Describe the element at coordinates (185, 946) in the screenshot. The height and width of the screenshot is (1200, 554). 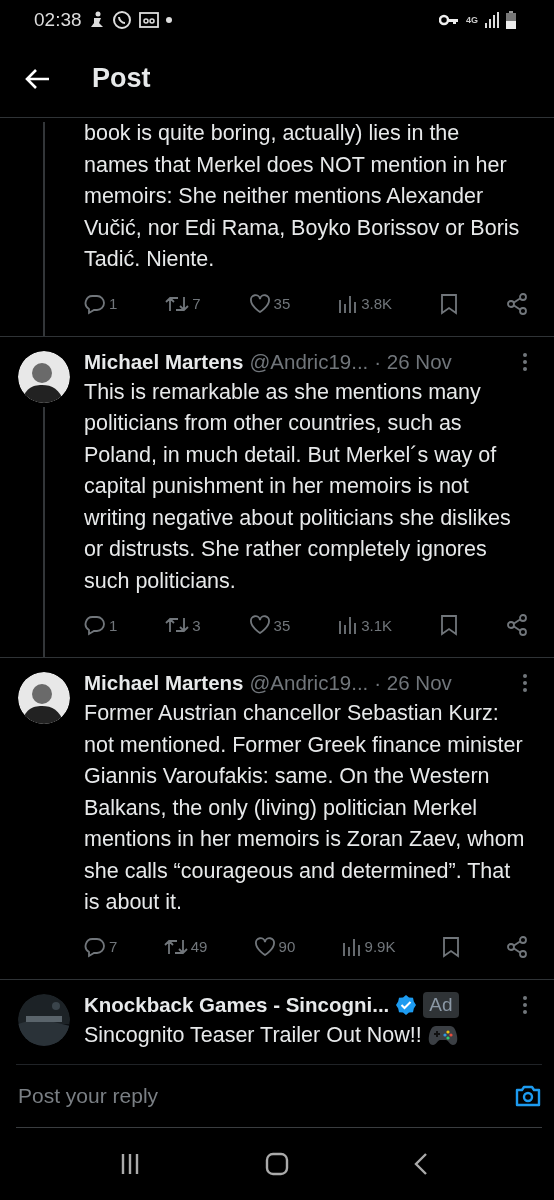
I see `repost-button: 49` at that location.